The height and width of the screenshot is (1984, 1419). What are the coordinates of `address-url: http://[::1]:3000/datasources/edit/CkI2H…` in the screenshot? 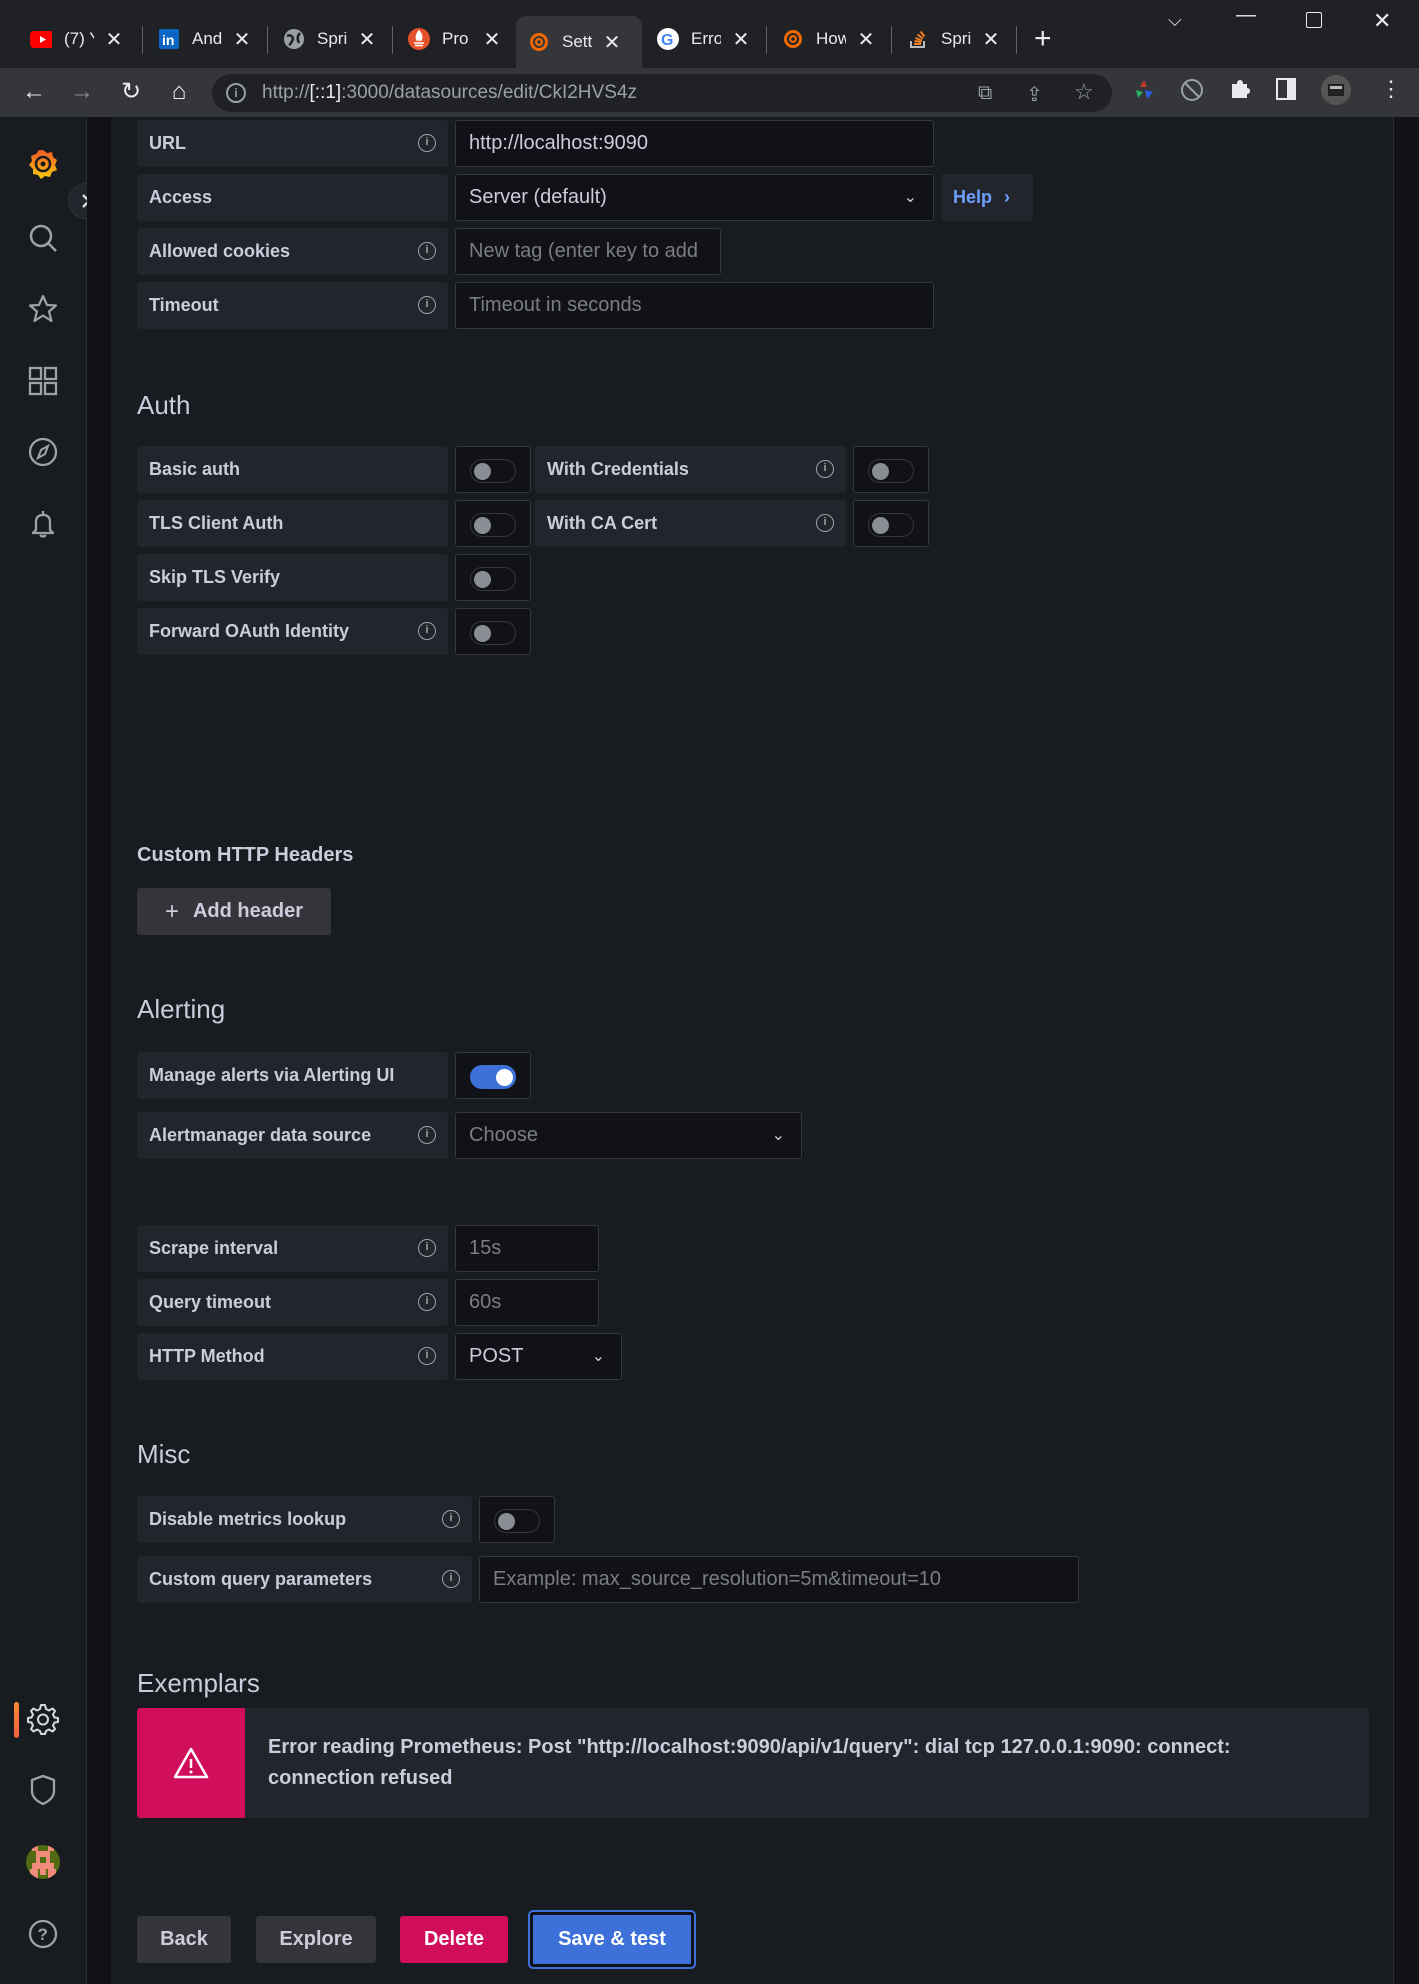 It's located at (449, 93).